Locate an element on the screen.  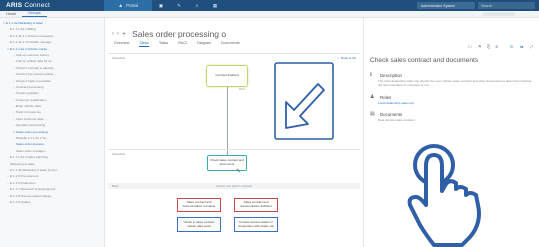
tree-item-label: Enter vehicle data is located at coordinates (28, 106).